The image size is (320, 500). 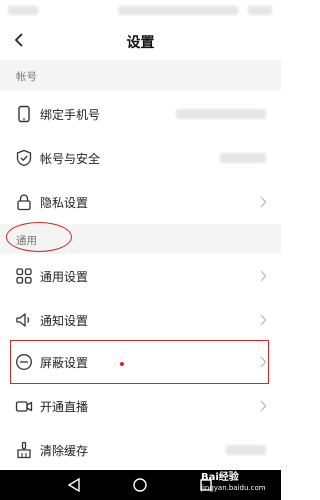 What do you see at coordinates (140, 114) in the screenshot?
I see `row-bind-phone: 绑定手机号` at bounding box center [140, 114].